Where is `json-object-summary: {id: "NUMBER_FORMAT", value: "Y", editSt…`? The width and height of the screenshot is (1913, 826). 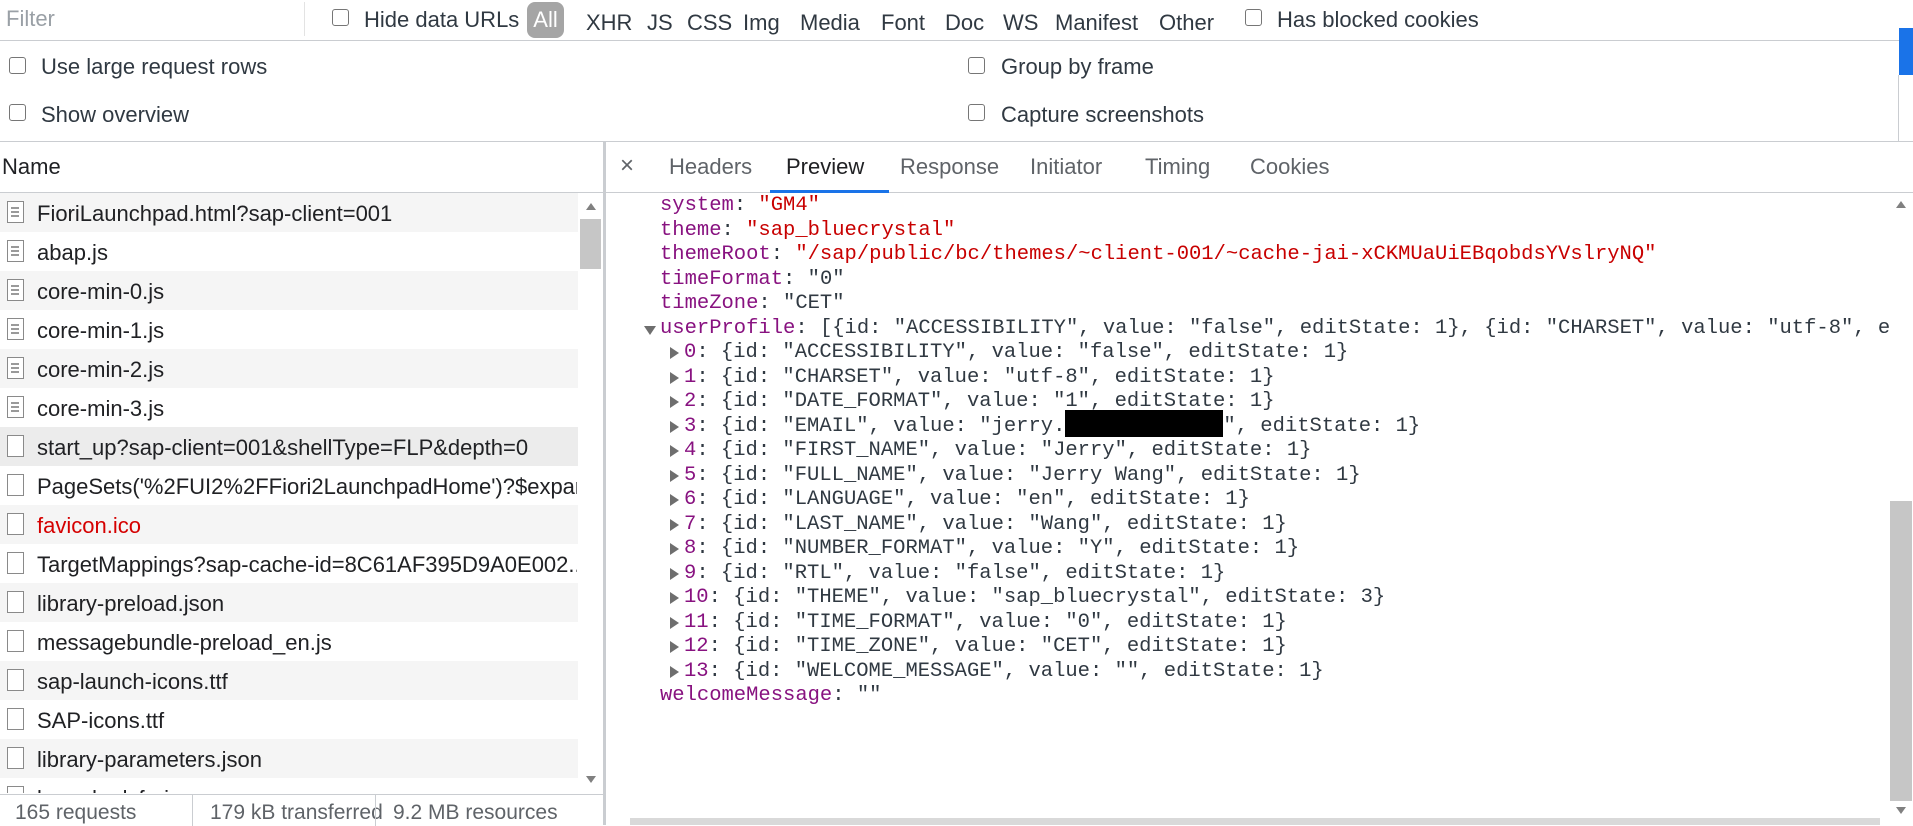
json-object-summary: {id: "NUMBER_FORMAT", value: "Y", editSt… is located at coordinates (1010, 548).